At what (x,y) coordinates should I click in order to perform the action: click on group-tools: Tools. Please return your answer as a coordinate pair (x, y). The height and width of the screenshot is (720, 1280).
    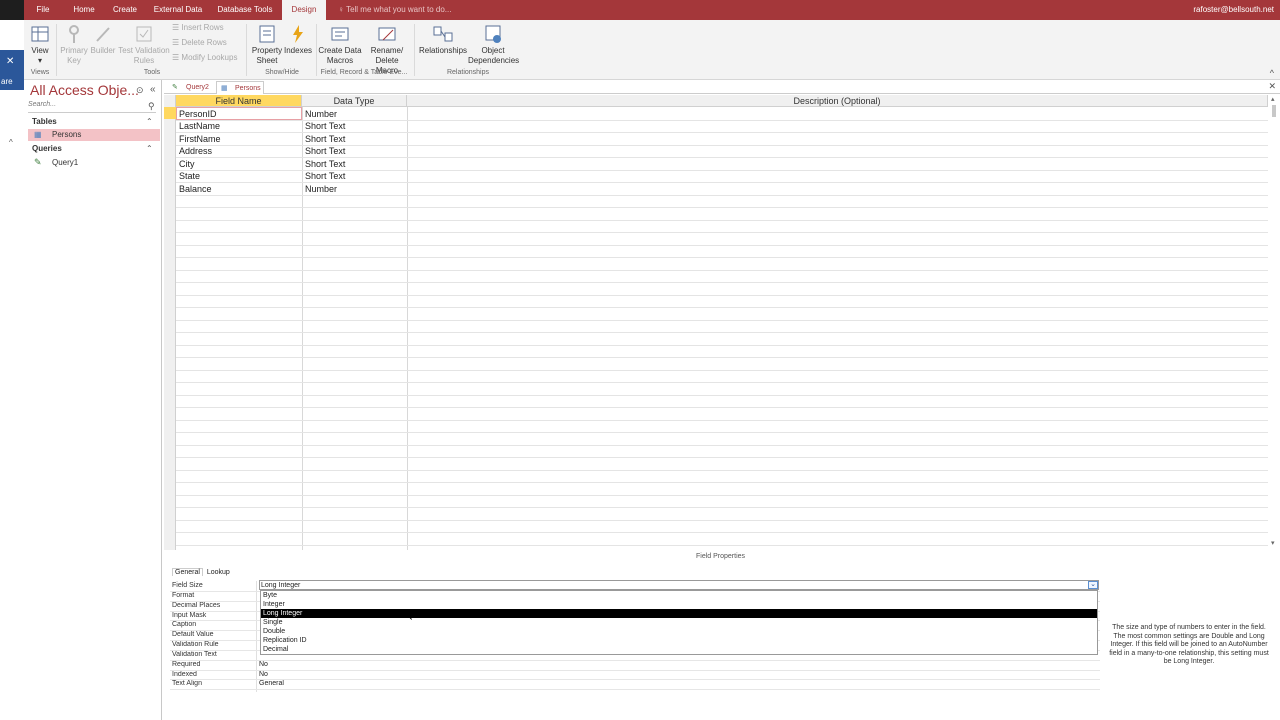
    Looking at the image, I should click on (152, 72).